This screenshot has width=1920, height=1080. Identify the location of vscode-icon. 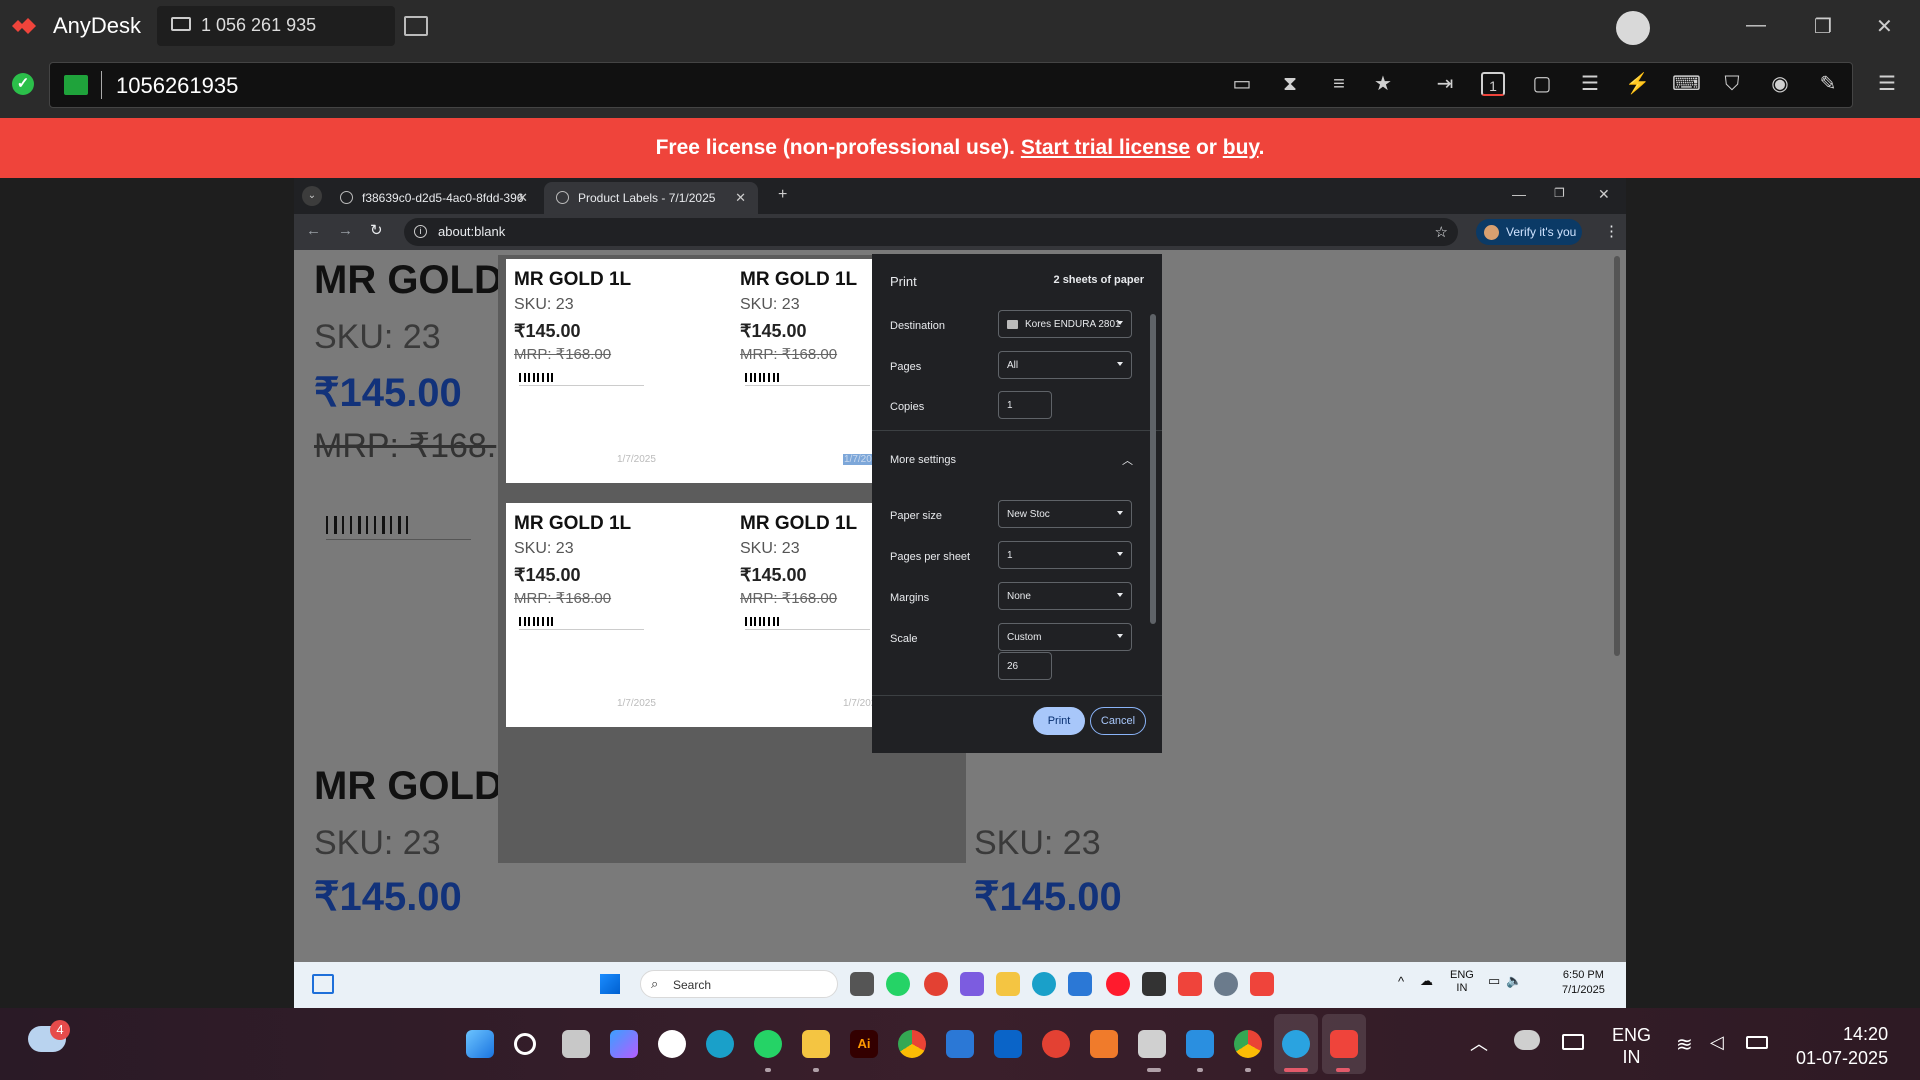
(1200, 1044).